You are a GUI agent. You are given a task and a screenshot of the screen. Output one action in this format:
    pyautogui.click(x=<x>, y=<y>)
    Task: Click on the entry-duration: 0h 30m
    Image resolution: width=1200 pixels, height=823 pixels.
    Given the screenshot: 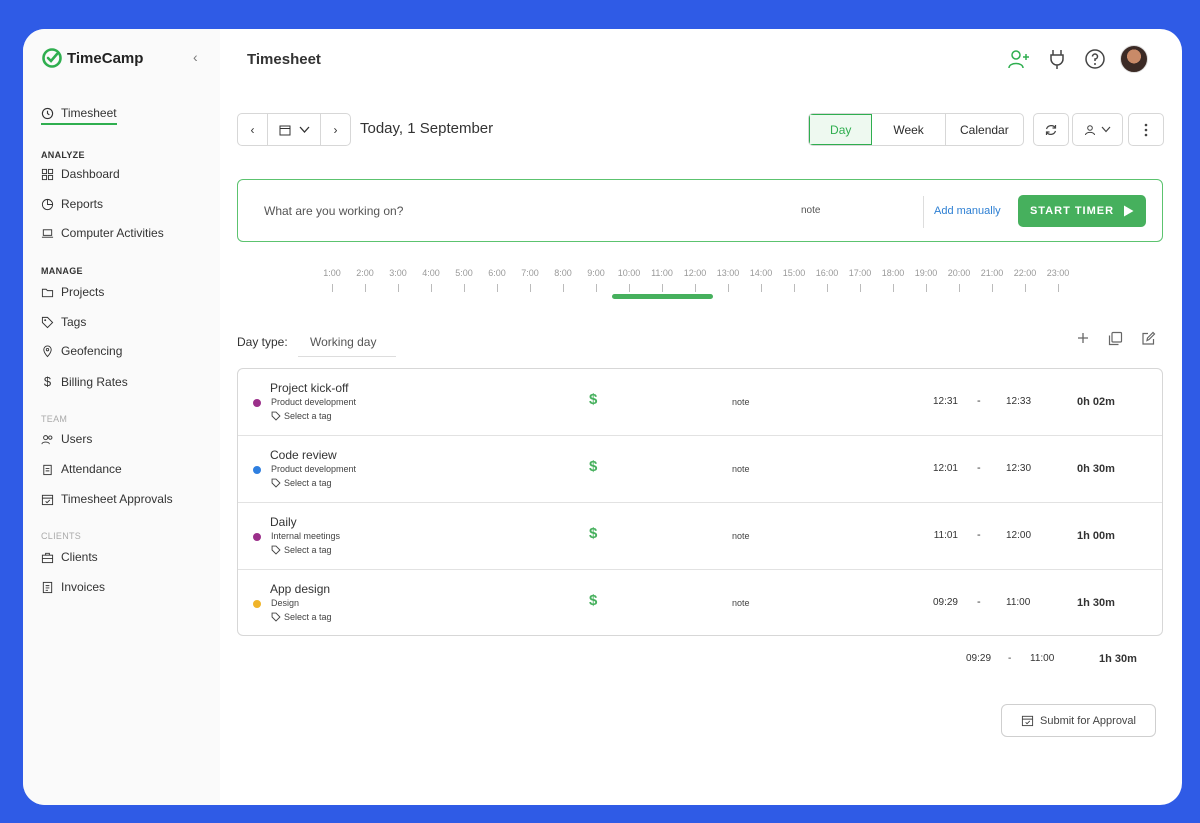 What is the action you would take?
    pyautogui.click(x=1096, y=469)
    